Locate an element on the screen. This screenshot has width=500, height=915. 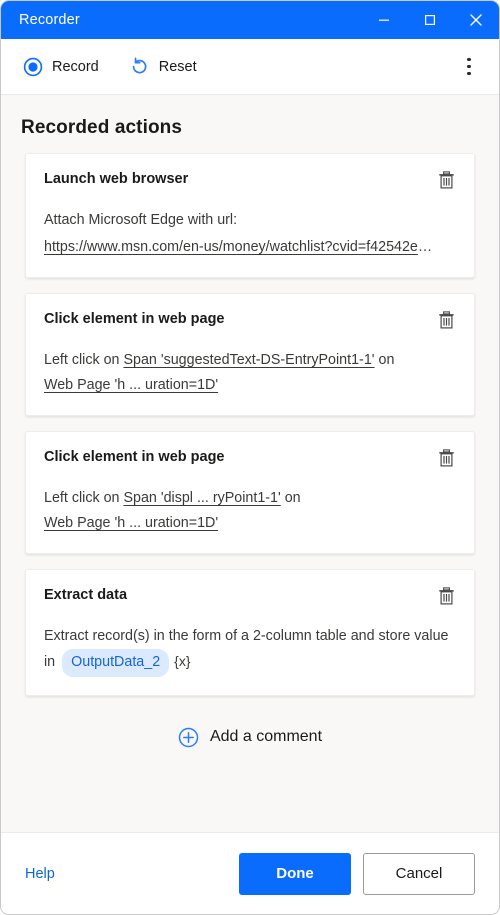
minimize-icon is located at coordinates (384, 20).